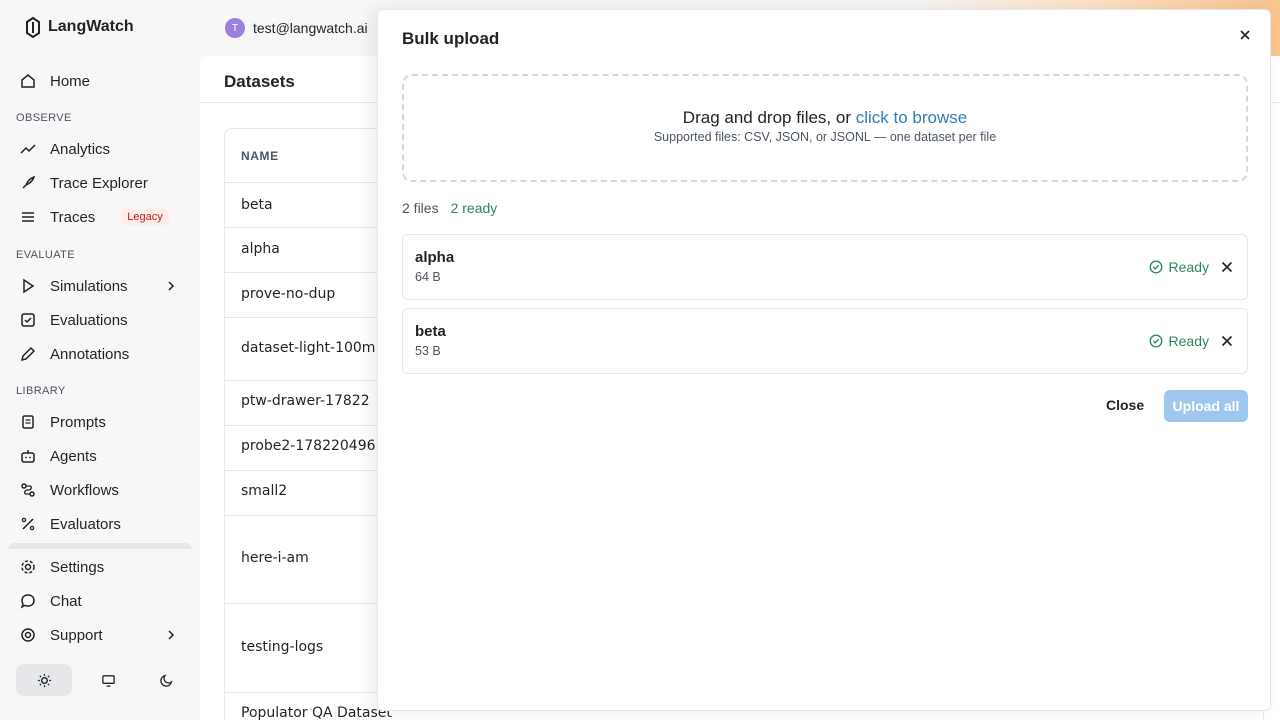 The height and width of the screenshot is (720, 1280). Describe the element at coordinates (282, 647) in the screenshot. I see `dataset-name: testing-logs` at that location.